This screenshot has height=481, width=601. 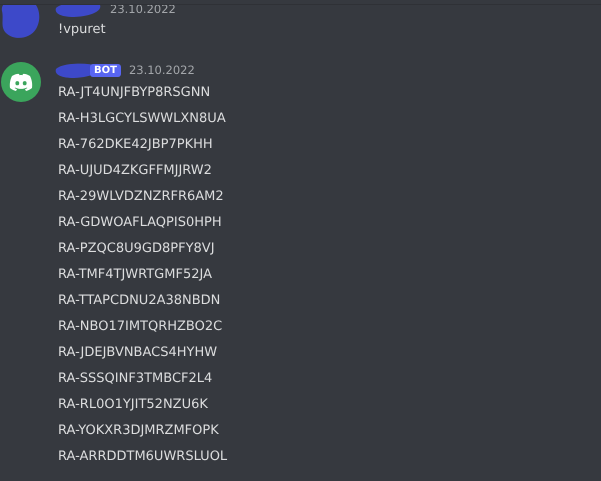 I want to click on bot-avatar-icon, so click(x=21, y=82).